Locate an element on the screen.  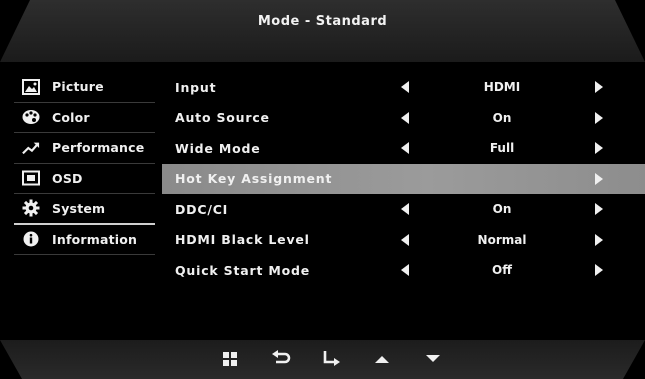
sidebar-item-system: System is located at coordinates (84, 209).